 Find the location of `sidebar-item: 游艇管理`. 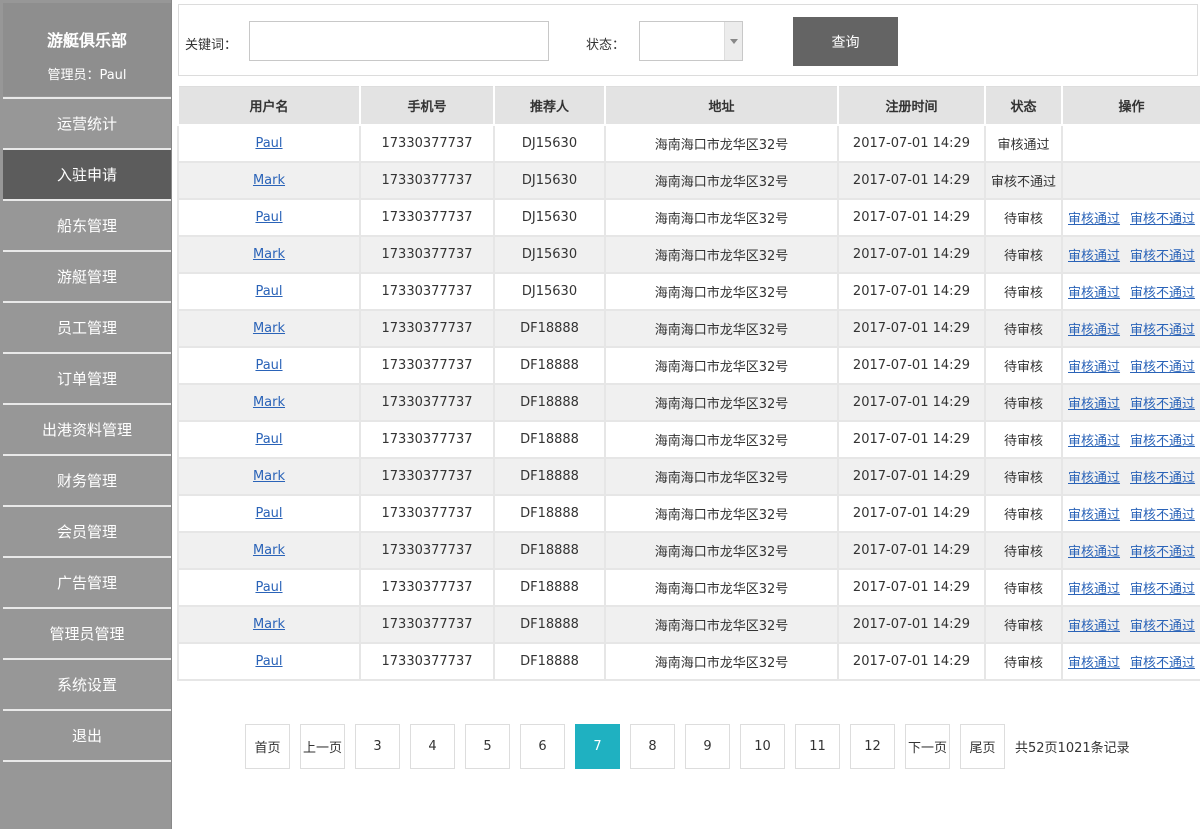

sidebar-item: 游艇管理 is located at coordinates (87, 275).